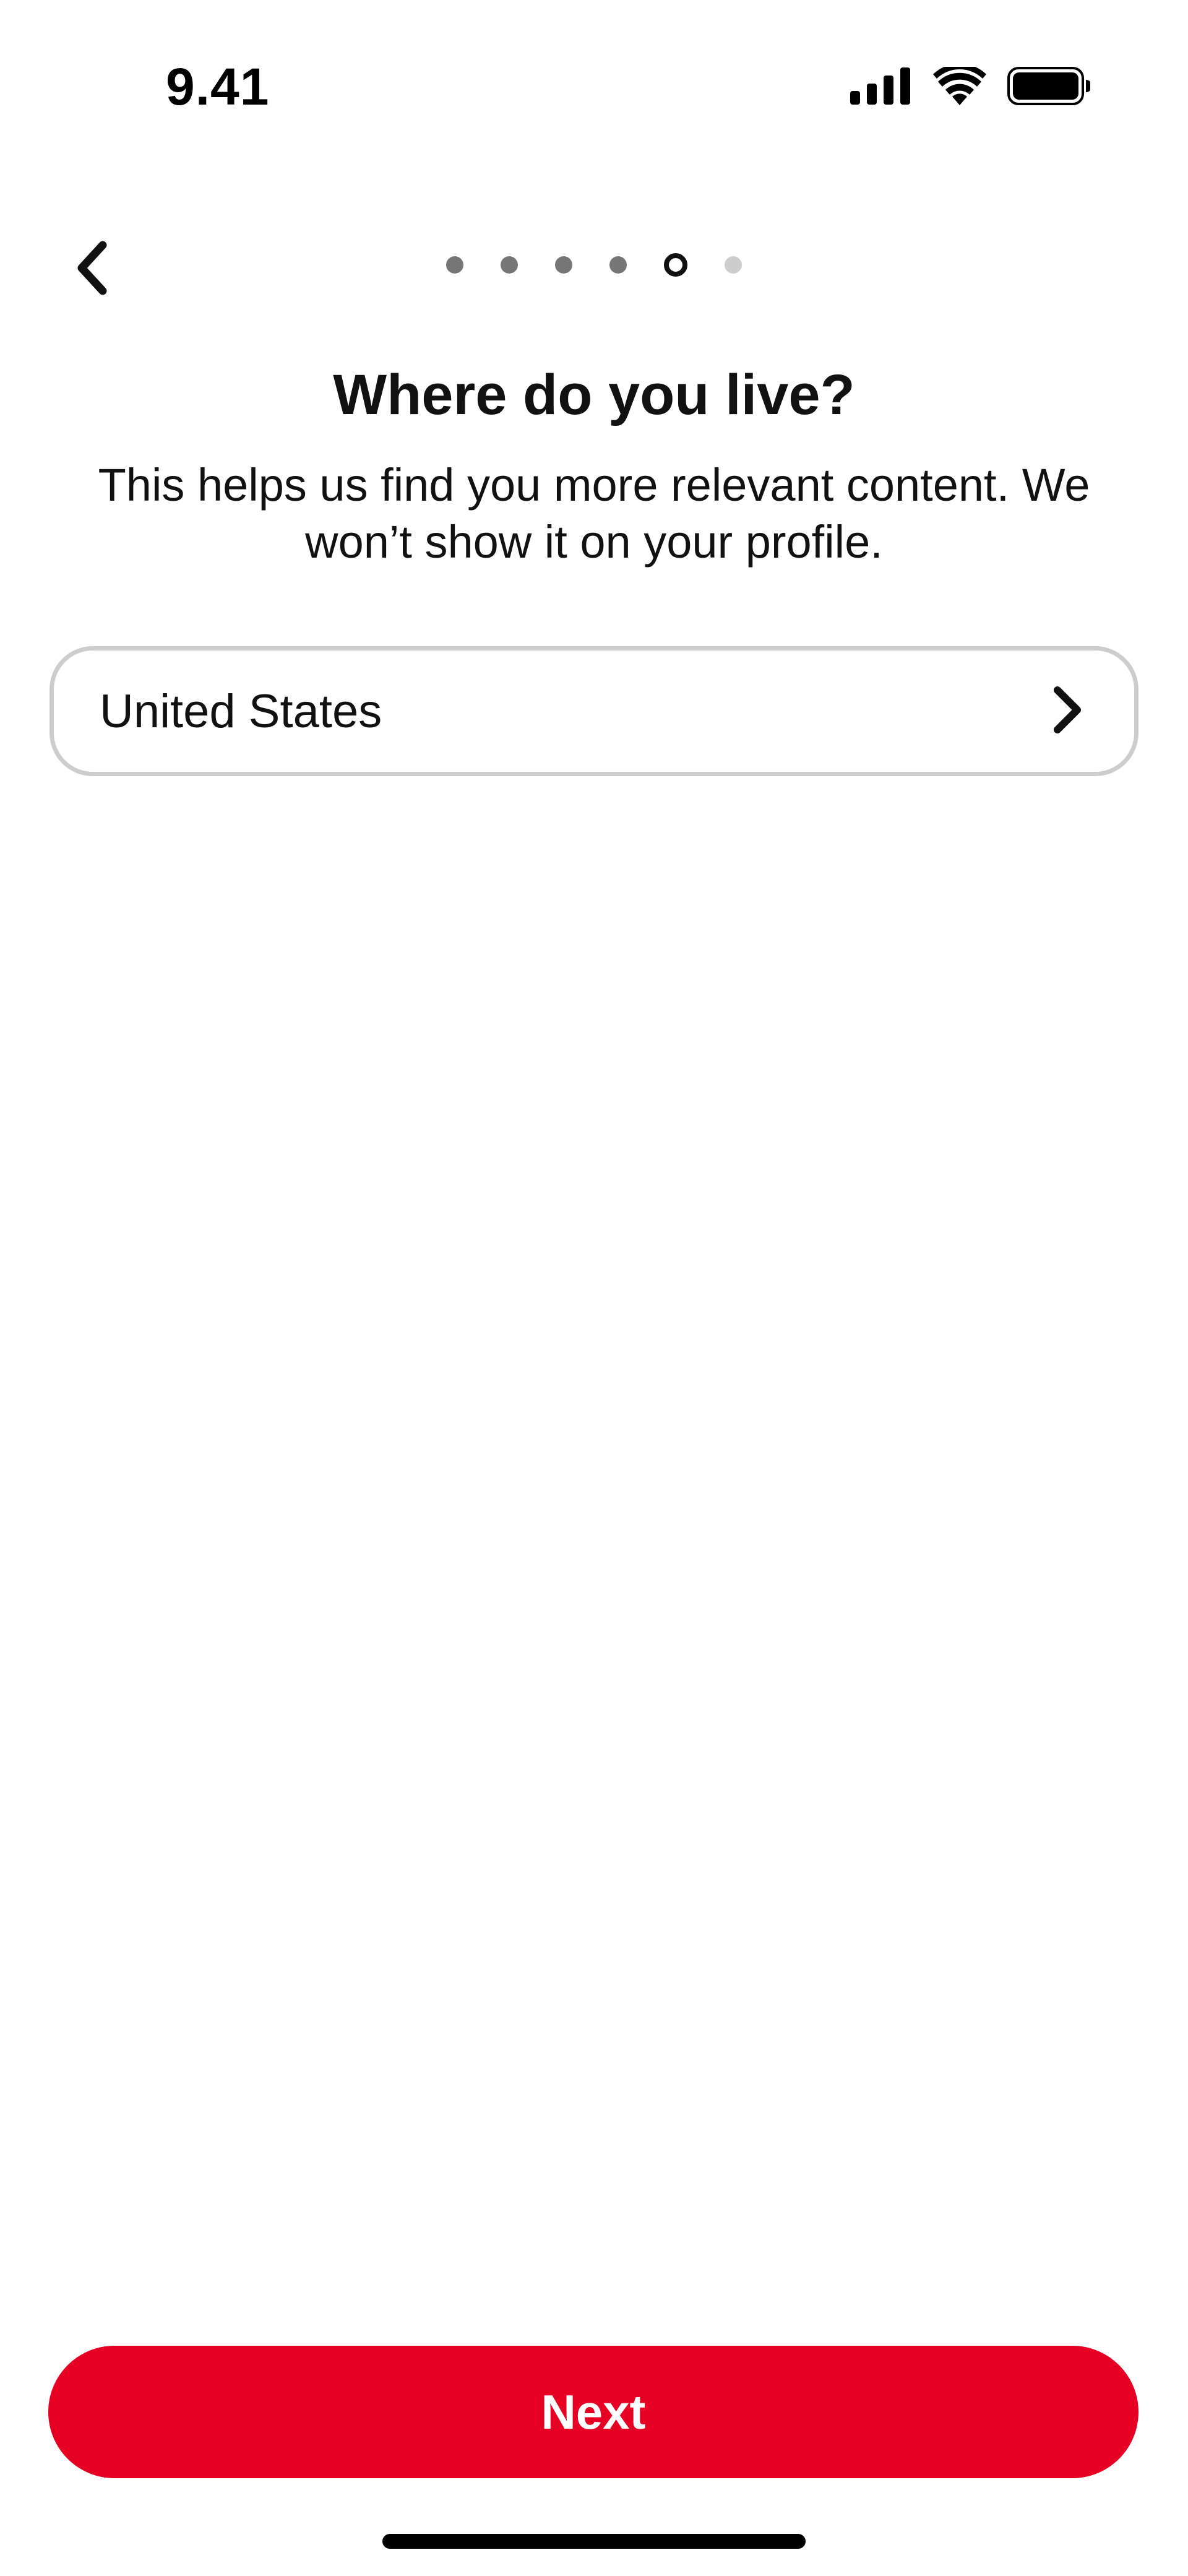 The height and width of the screenshot is (2576, 1188). I want to click on chevron-right-icon, so click(1067, 711).